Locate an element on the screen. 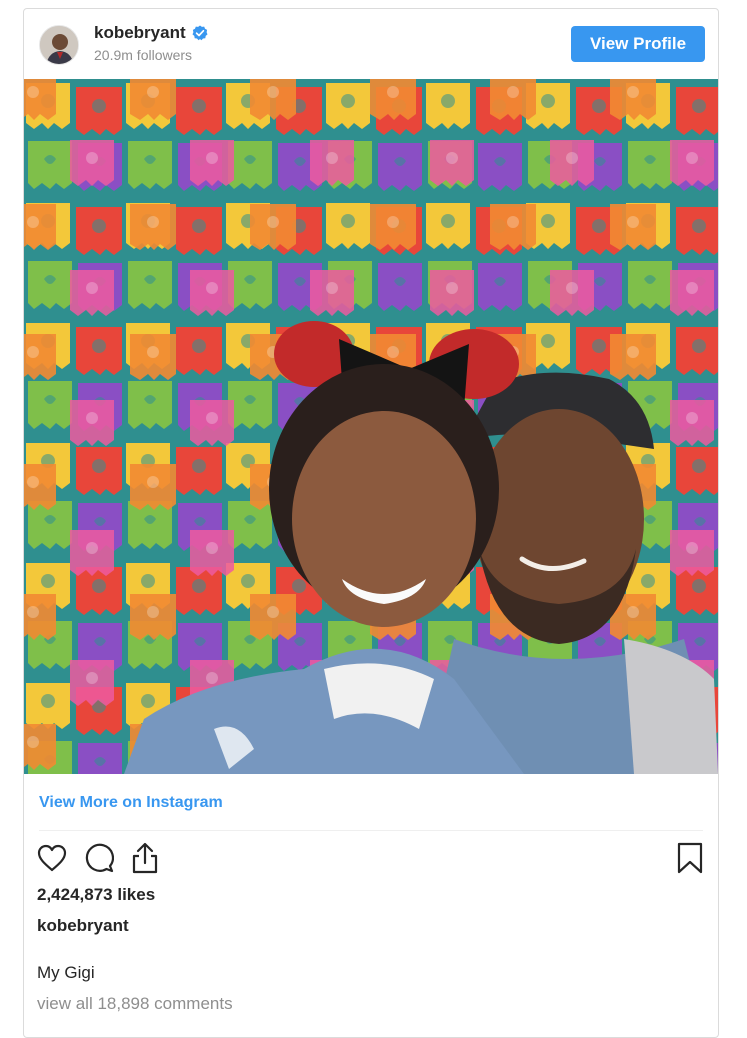  username-row: kobebryant is located at coordinates (151, 33).